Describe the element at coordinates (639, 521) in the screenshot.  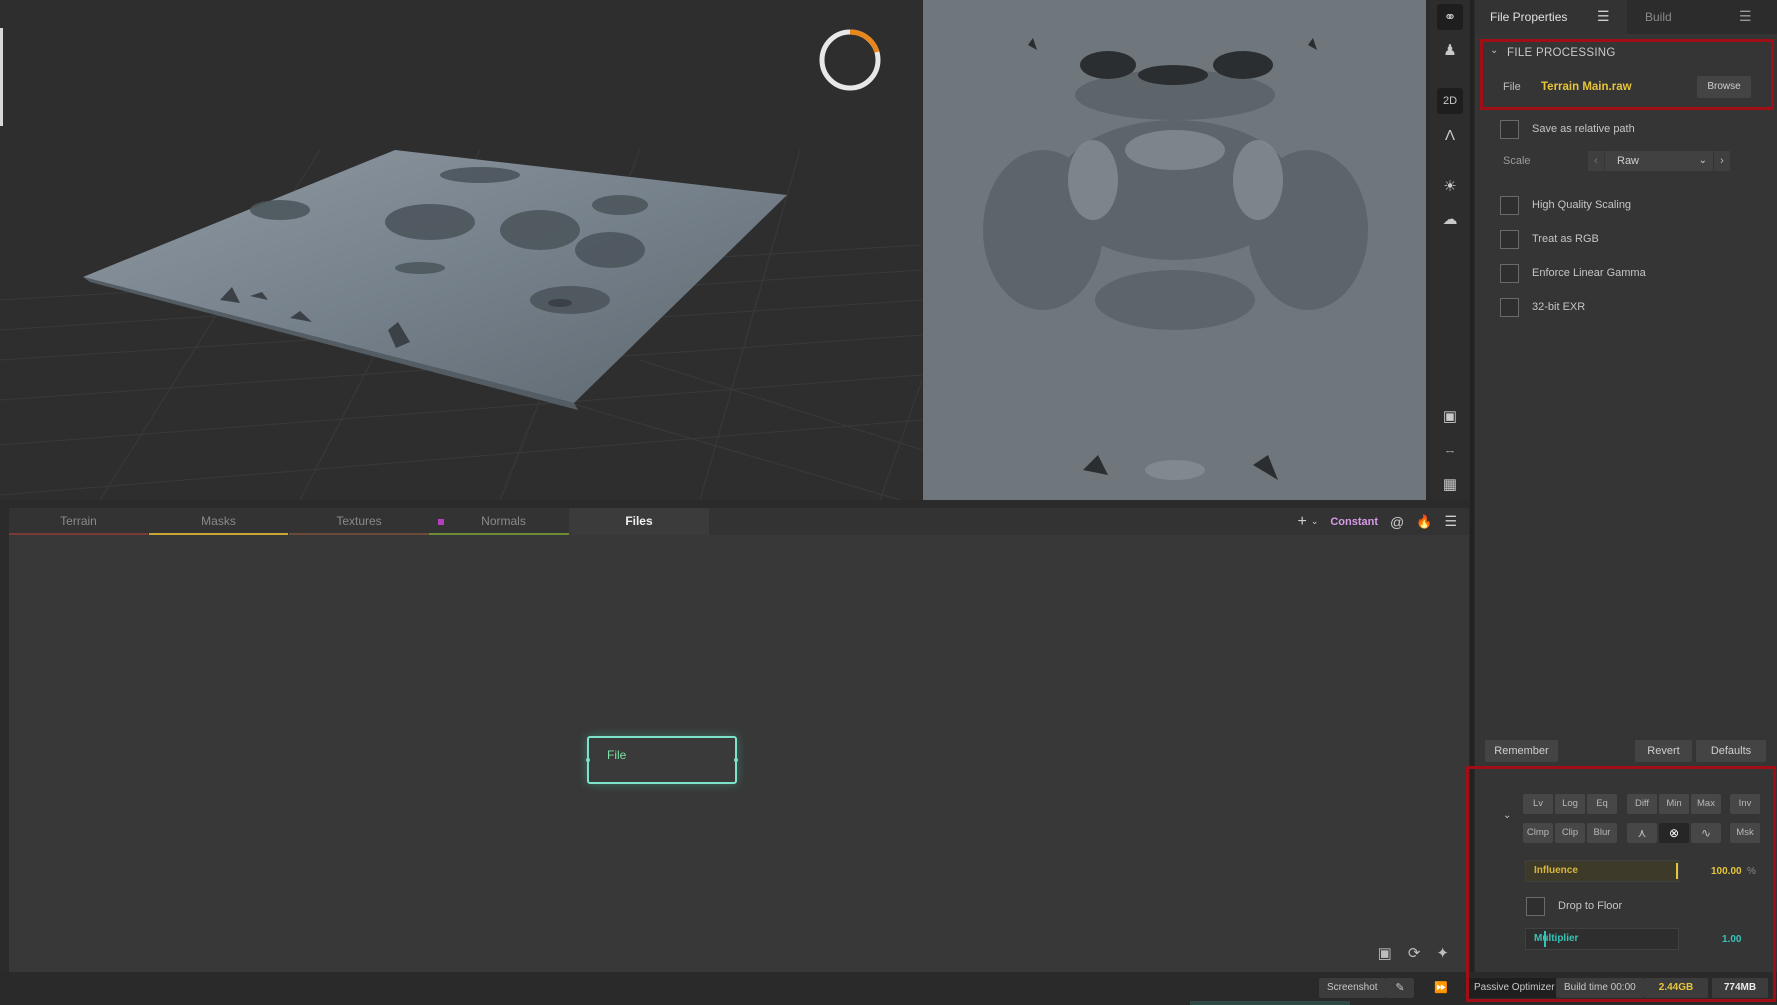
I see `tab-files: Files` at that location.